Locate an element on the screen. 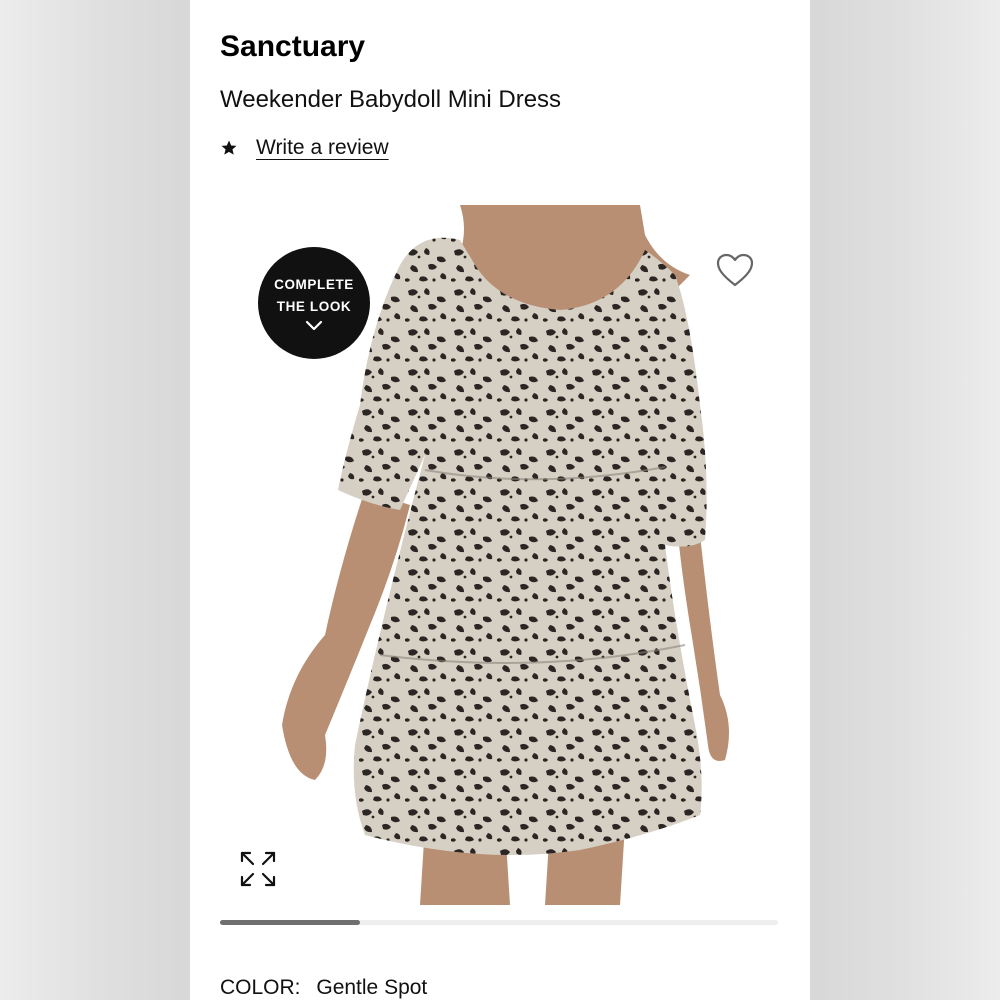 The image size is (1000, 1000). color-label: COLOR: is located at coordinates (260, 987).